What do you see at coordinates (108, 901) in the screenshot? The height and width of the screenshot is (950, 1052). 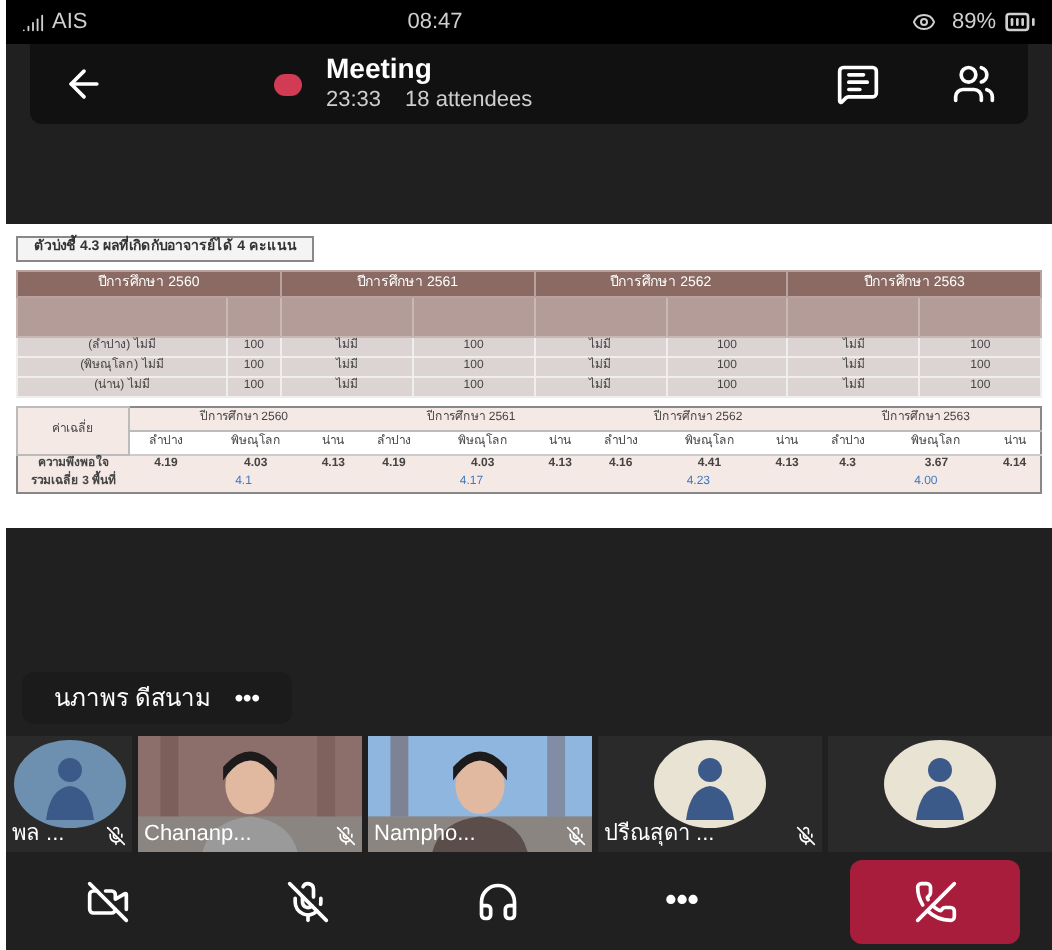 I see `camera-off-icon` at bounding box center [108, 901].